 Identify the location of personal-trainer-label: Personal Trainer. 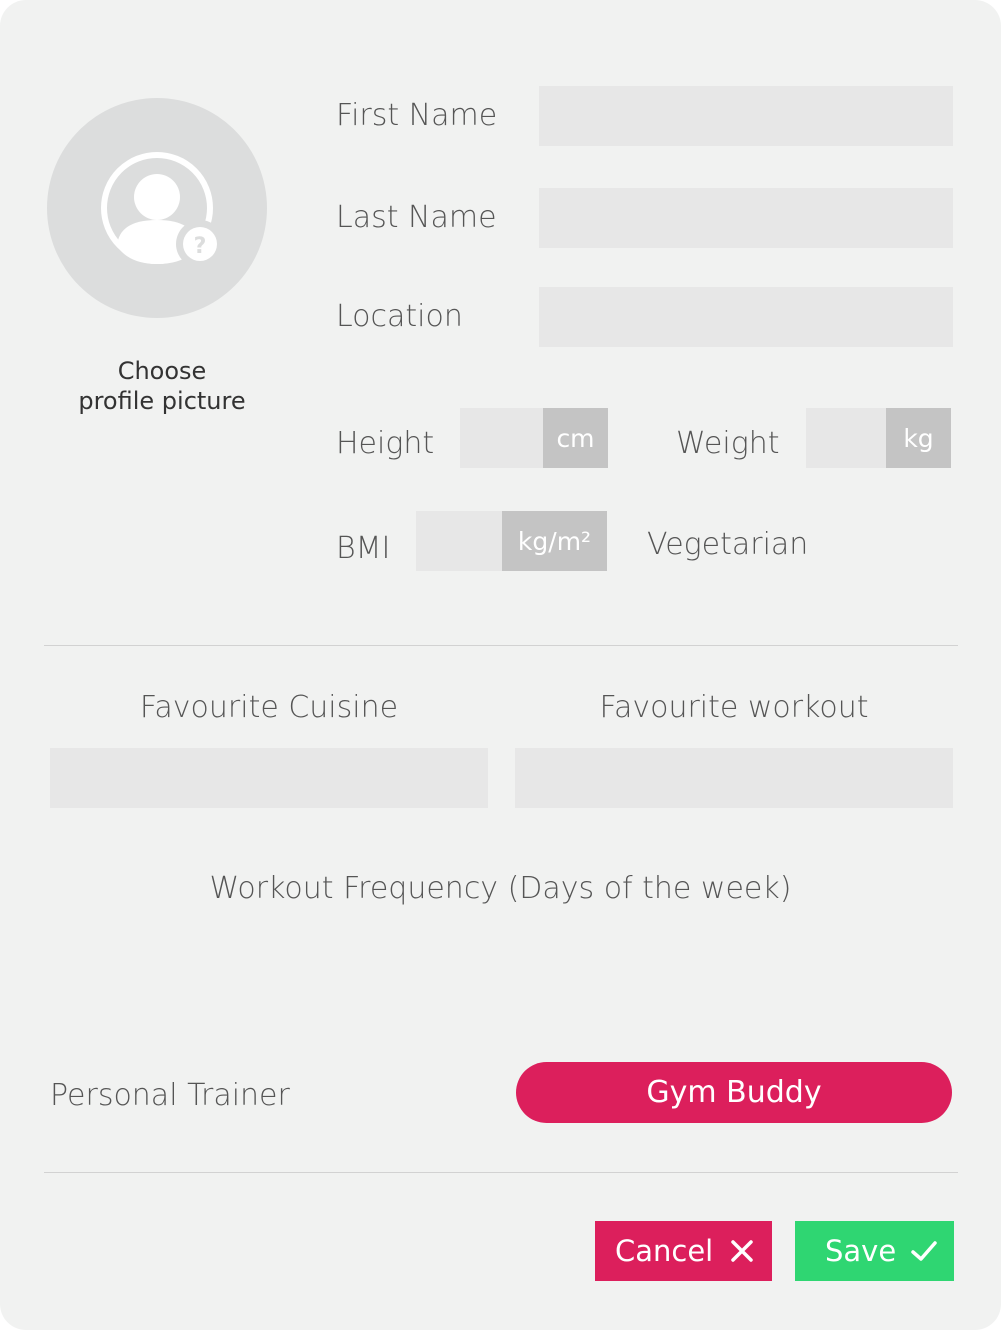
(170, 1096).